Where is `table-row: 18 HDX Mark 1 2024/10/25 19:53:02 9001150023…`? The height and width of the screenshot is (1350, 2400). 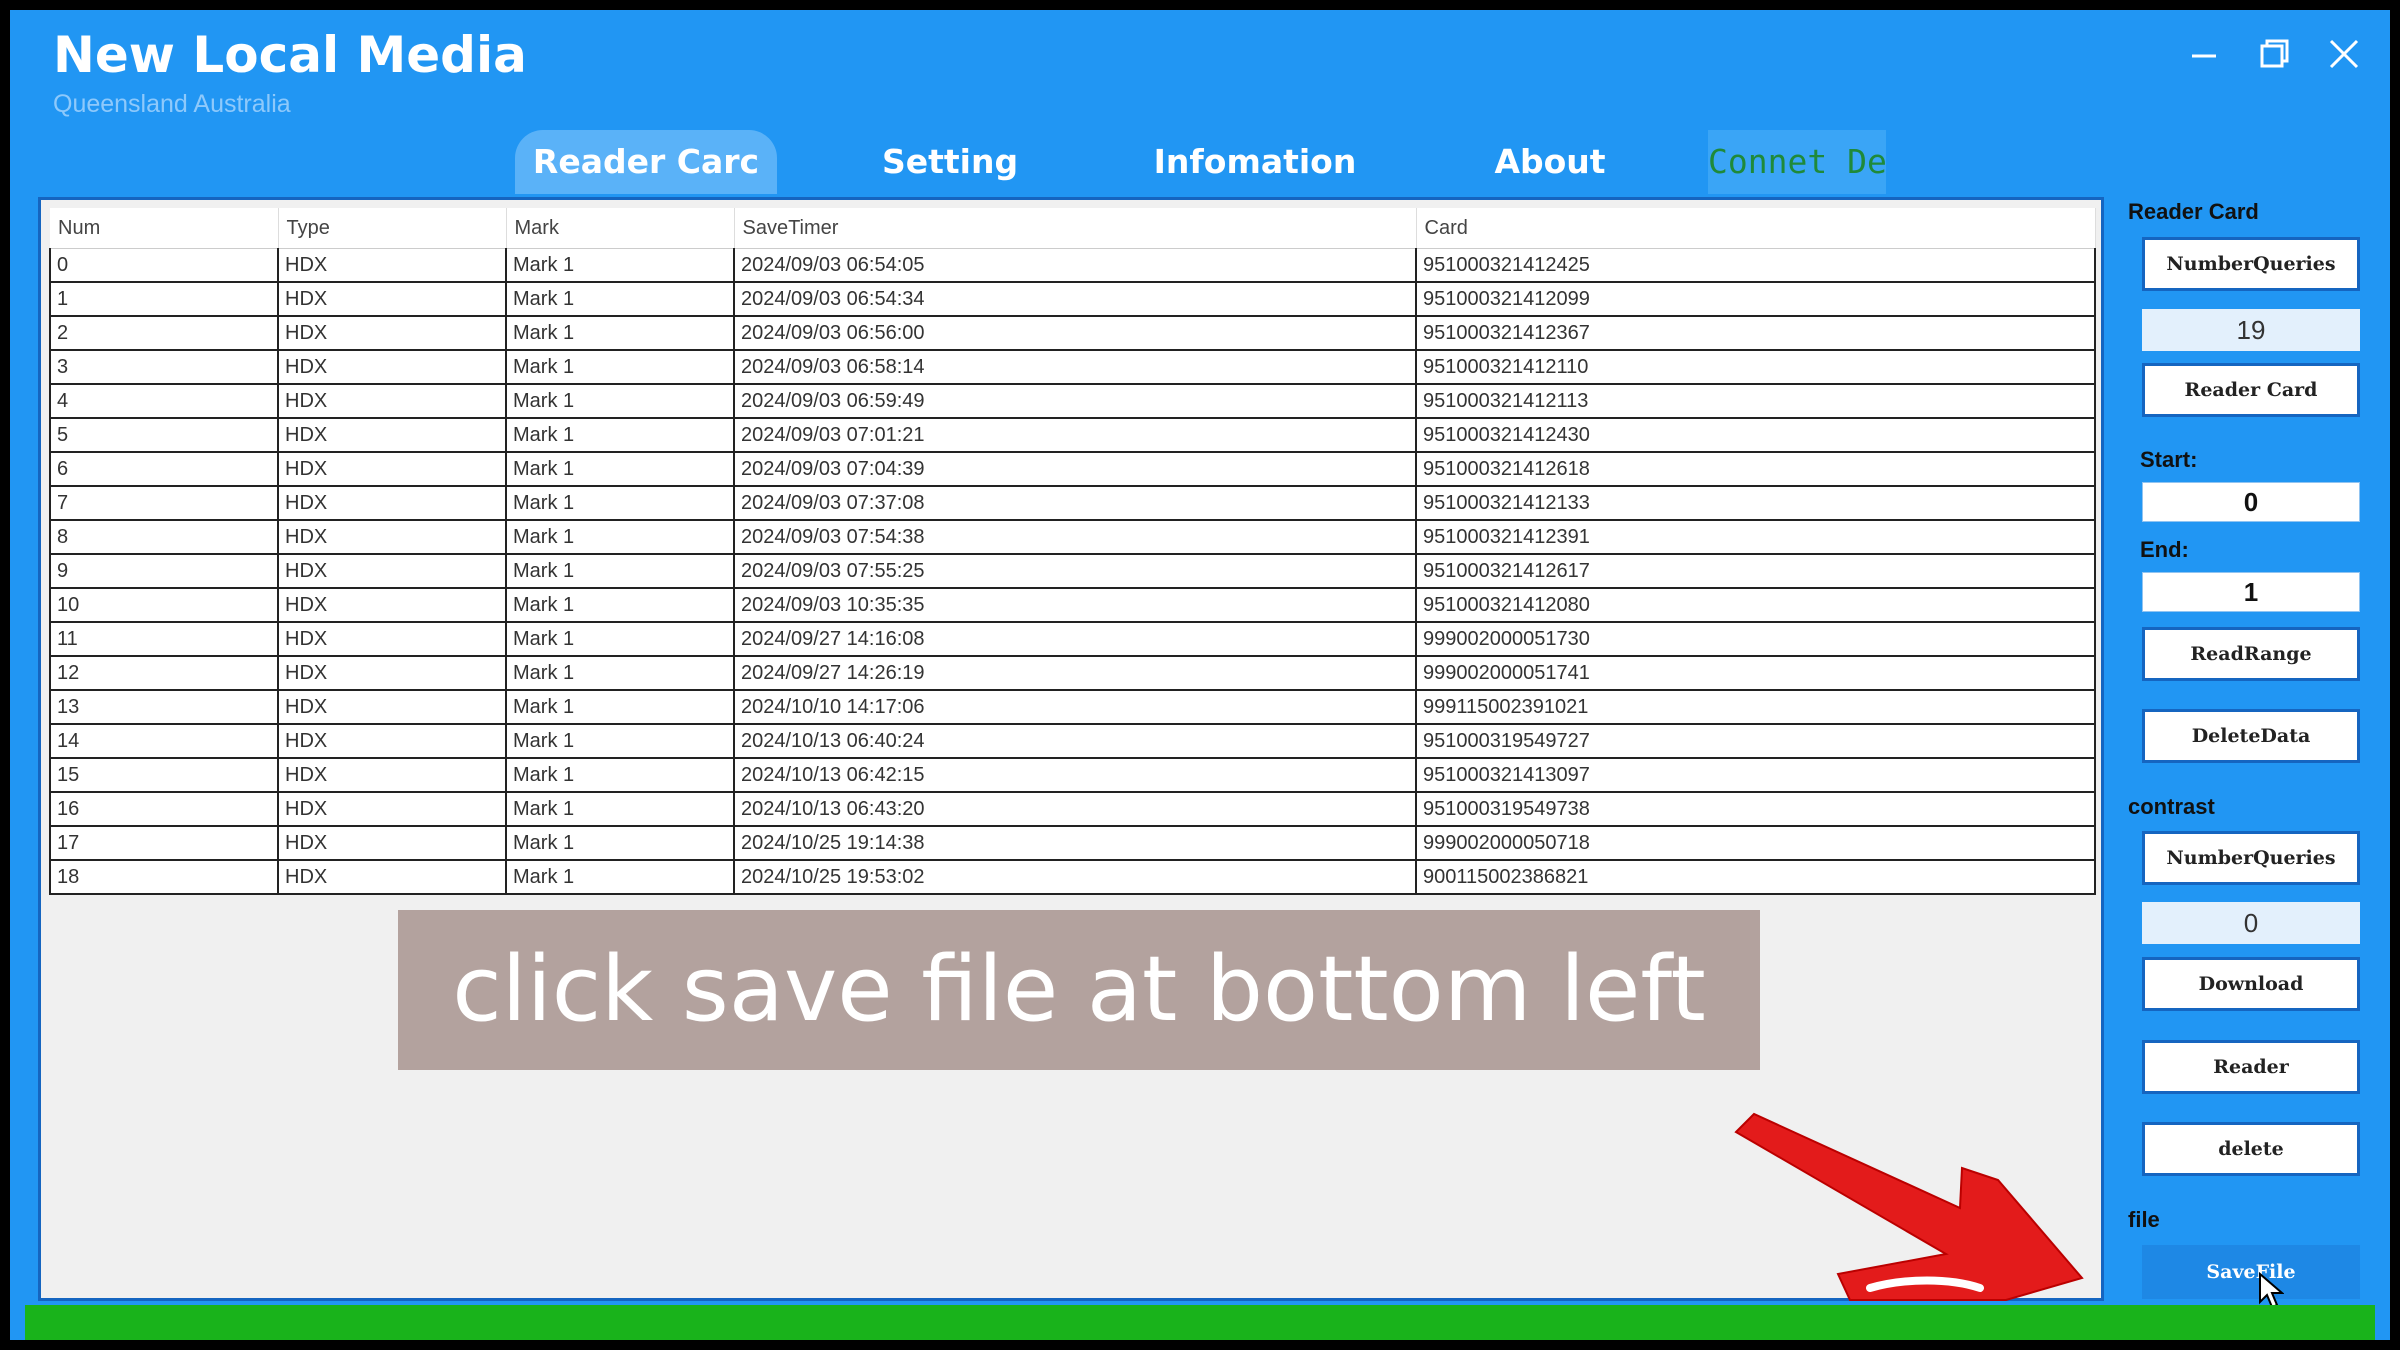
table-row: 18 HDX Mark 1 2024/10/25 19:53:02 9001150023… is located at coordinates (1072, 877).